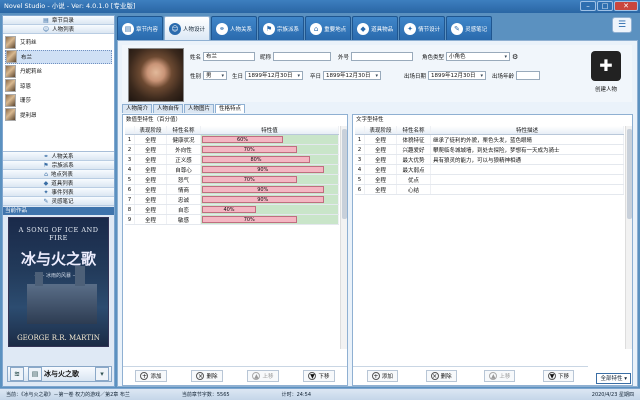 The width and height of the screenshot is (640, 400). What do you see at coordinates (156, 75) in the screenshot?
I see `character-photo` at bounding box center [156, 75].